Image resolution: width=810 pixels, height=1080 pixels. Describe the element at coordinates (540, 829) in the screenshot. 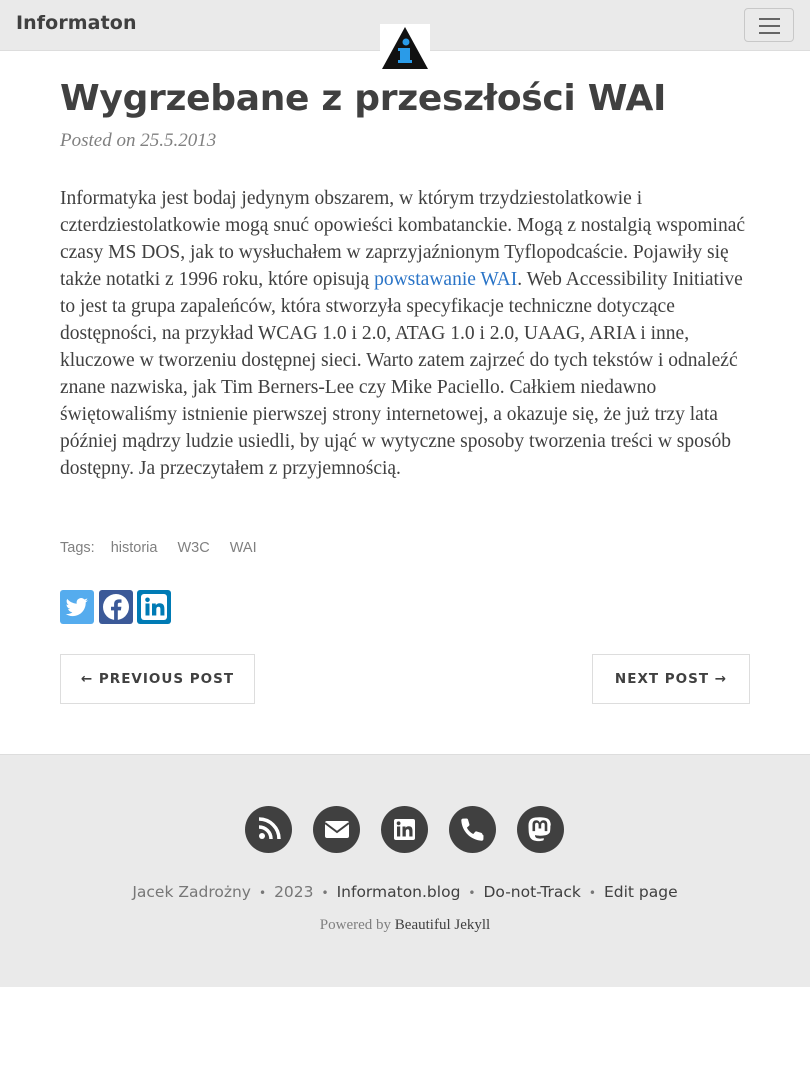

I see `mastodon-icon` at that location.